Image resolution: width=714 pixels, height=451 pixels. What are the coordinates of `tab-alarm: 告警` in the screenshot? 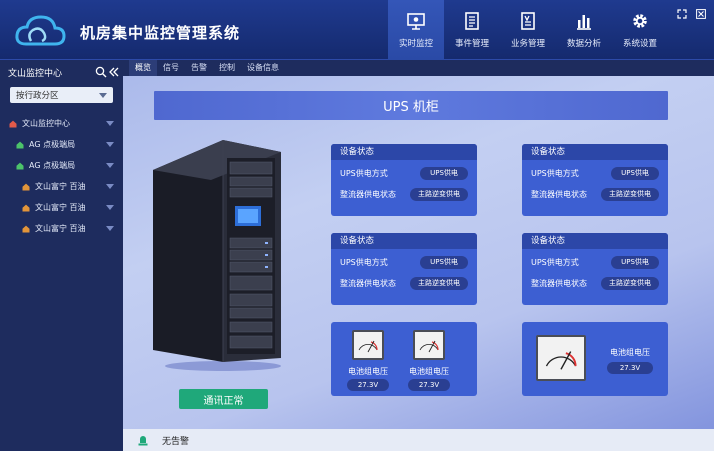 It's located at (199, 68).